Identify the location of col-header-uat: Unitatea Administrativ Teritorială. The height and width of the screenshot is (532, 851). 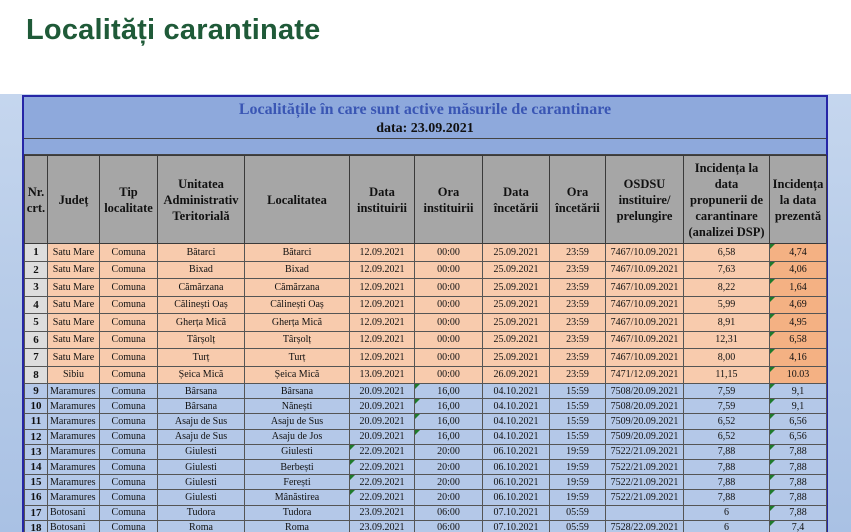
(201, 199).